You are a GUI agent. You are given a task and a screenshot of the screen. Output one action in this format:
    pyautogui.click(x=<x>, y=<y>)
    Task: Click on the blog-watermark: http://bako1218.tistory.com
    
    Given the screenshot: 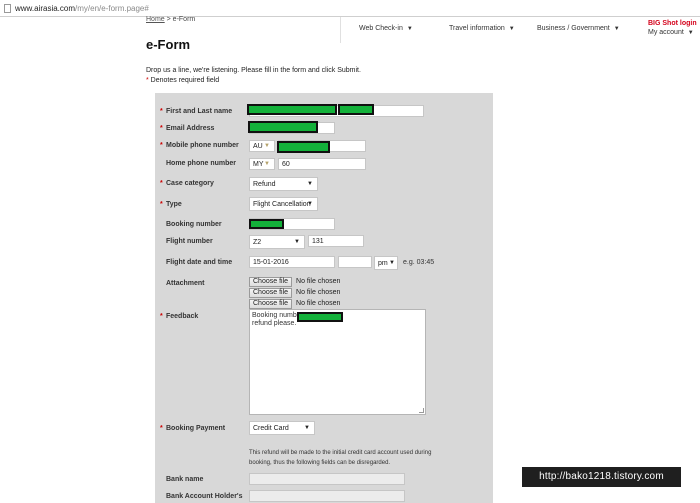 What is the action you would take?
    pyautogui.click(x=601, y=477)
    